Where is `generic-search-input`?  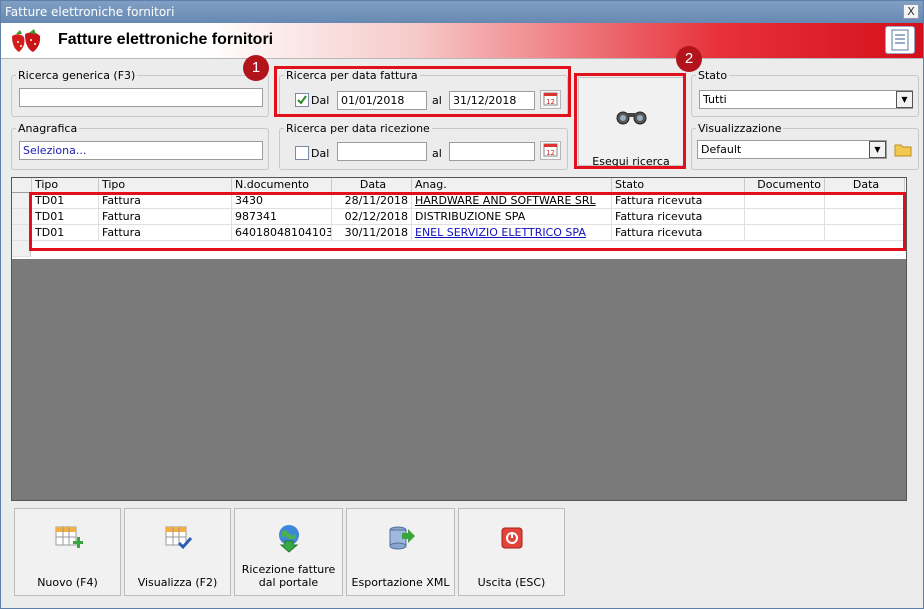
generic-search-input is located at coordinates (141, 97).